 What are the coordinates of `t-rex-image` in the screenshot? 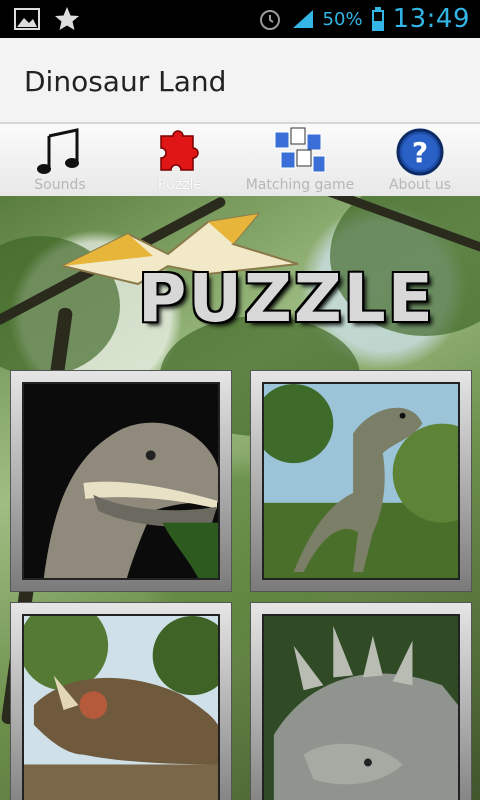 It's located at (121, 481).